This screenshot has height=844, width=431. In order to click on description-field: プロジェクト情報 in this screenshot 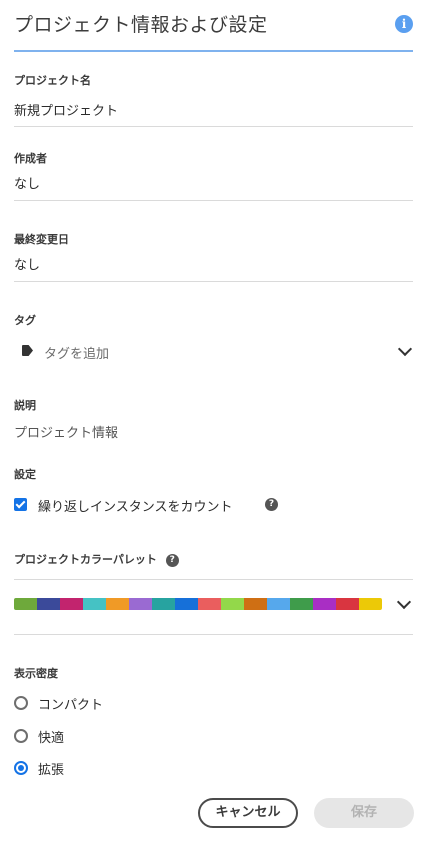, I will do `click(213, 431)`.